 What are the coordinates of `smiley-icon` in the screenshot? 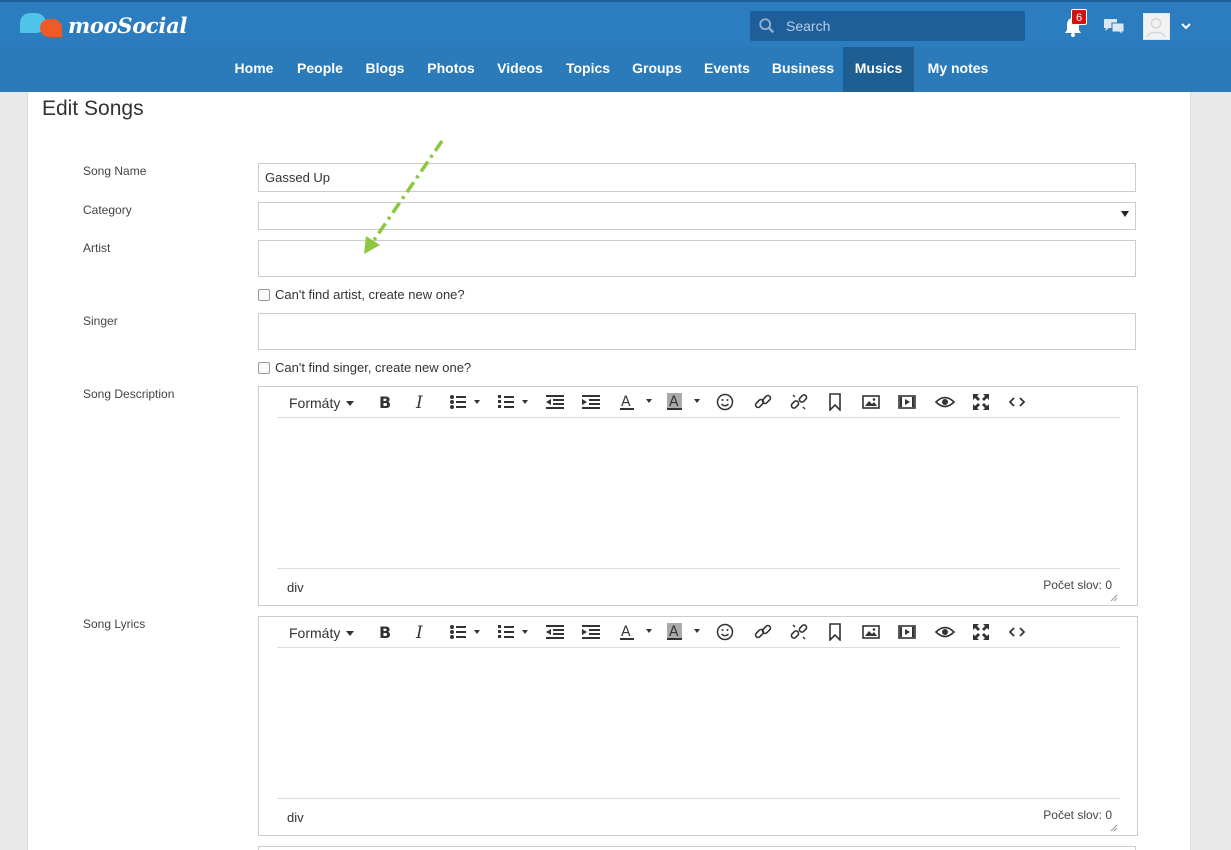 It's located at (725, 632).